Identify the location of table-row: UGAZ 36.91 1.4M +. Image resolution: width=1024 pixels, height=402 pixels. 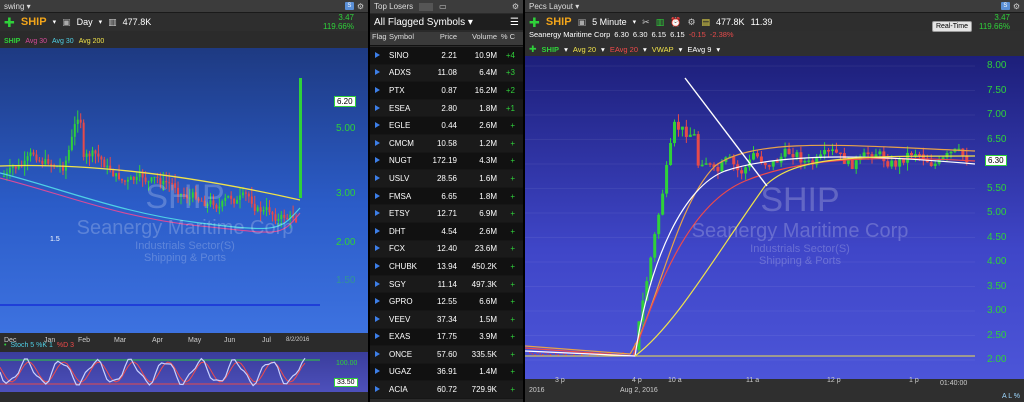
(446, 372).